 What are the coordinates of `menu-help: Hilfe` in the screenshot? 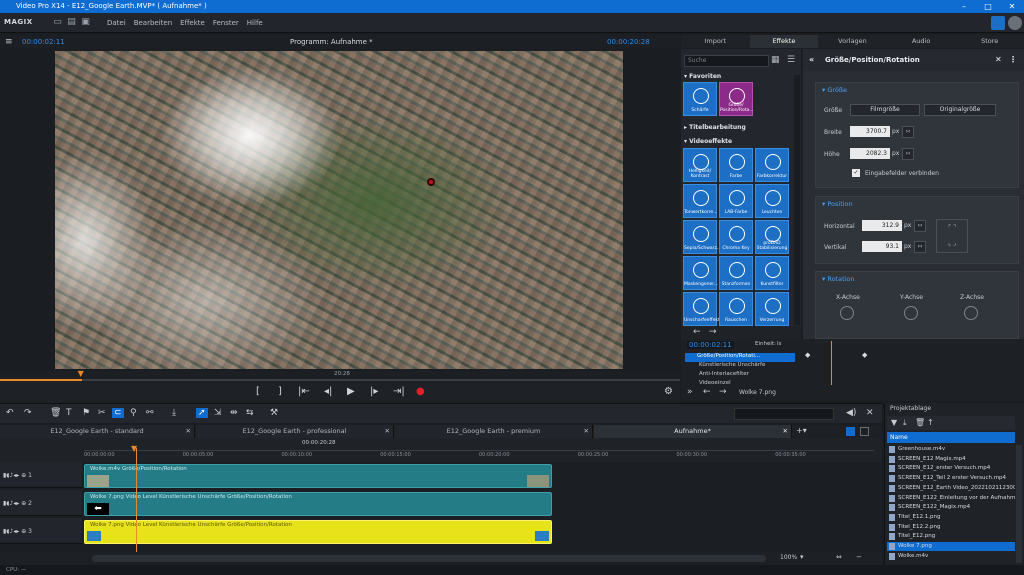 It's located at (255, 23).